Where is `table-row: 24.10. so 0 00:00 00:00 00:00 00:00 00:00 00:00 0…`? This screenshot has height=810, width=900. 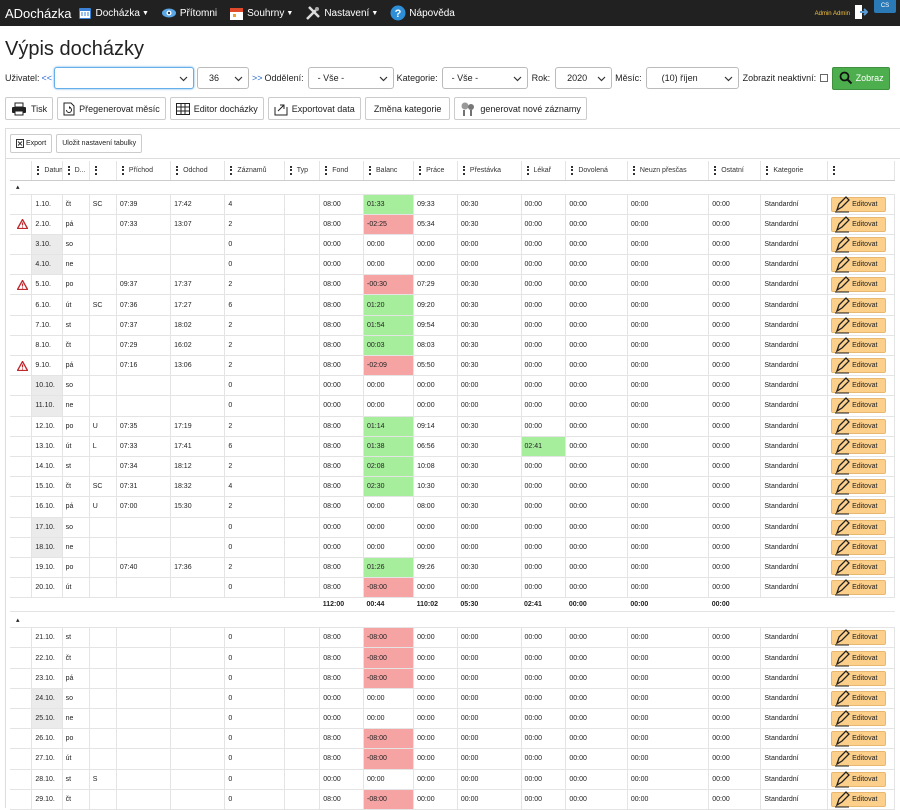
table-row: 24.10. so 0 00:00 00:00 00:00 00:00 00:00 00:00 0… is located at coordinates (452, 699).